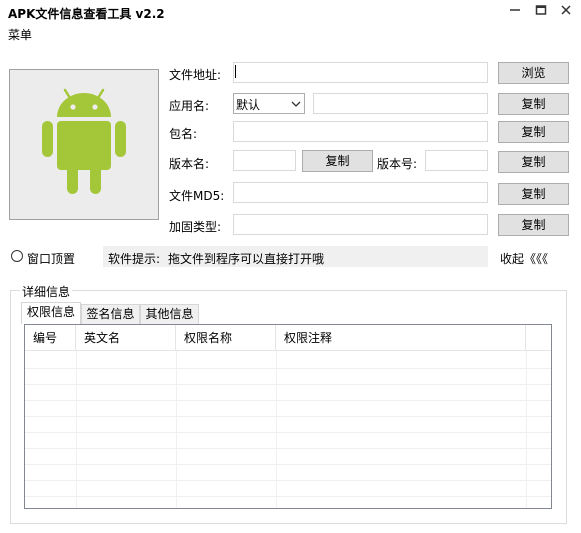 This screenshot has height=533, width=581. I want to click on tab-permissions: 权限信息, so click(51, 313).